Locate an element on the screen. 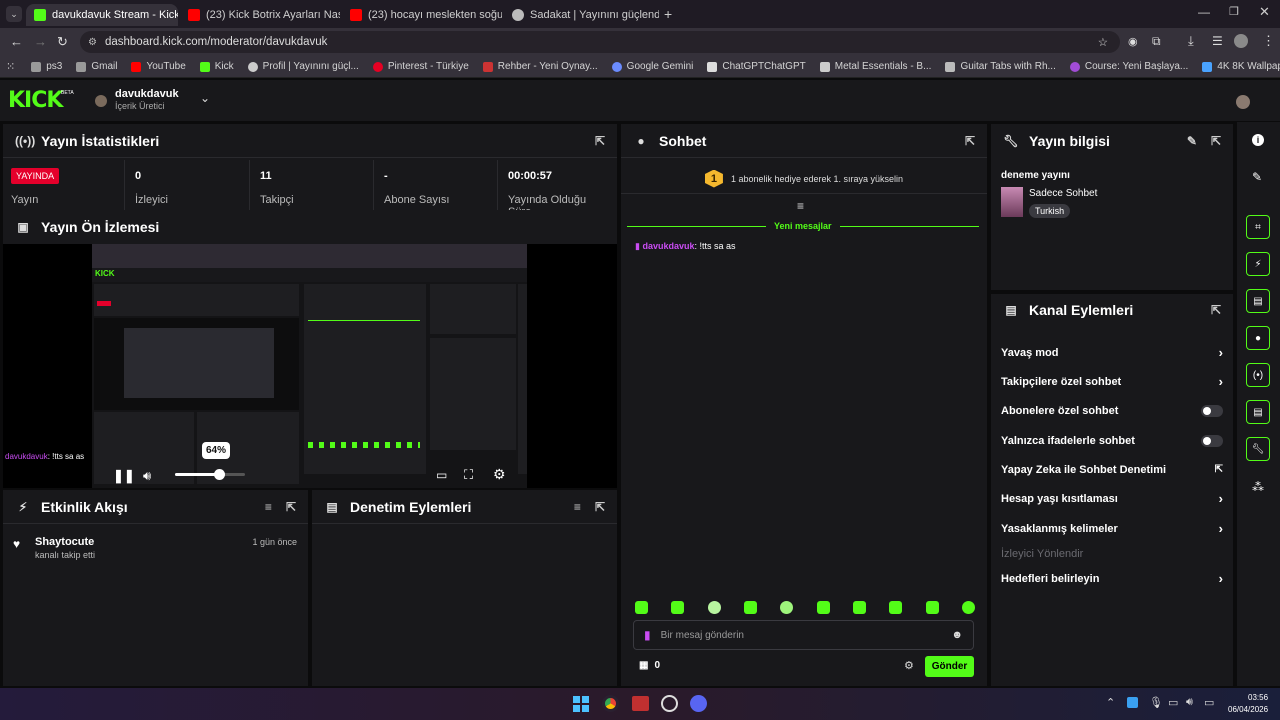 This screenshot has height=720, width=1280. sidebar-activity-button: ⚡︎ is located at coordinates (1258, 264).